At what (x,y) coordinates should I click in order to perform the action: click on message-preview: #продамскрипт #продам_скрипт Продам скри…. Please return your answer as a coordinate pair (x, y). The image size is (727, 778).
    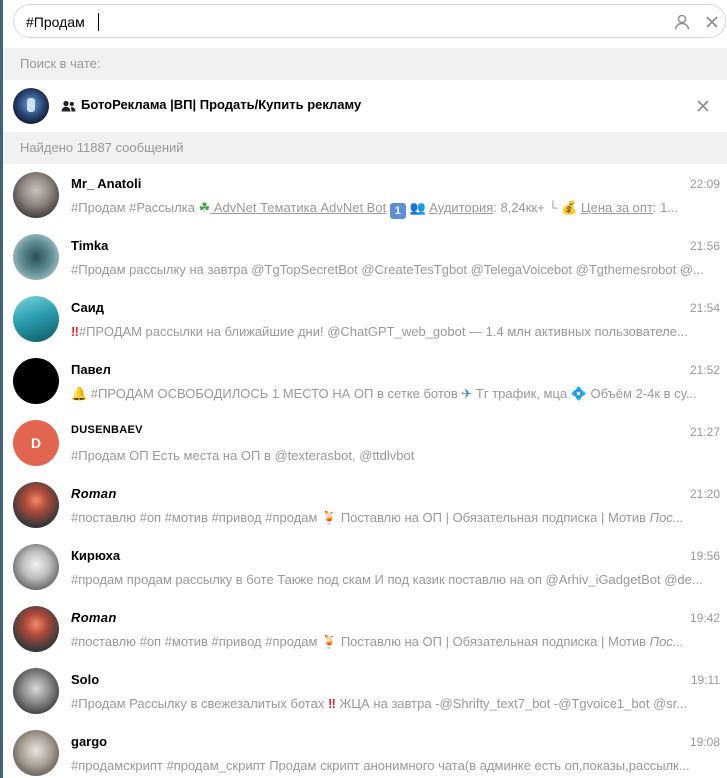
    Looking at the image, I should click on (380, 765).